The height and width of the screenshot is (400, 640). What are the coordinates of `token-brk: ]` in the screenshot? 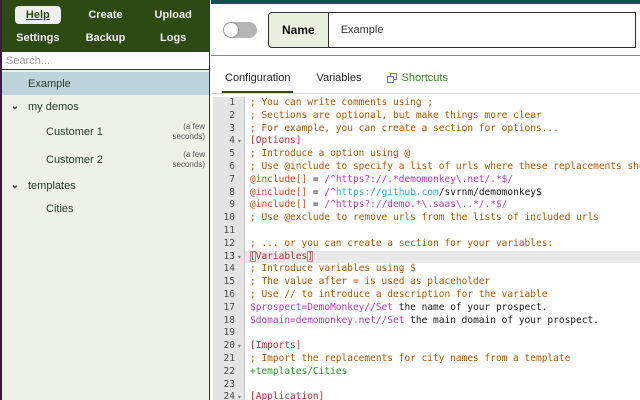 It's located at (310, 256).